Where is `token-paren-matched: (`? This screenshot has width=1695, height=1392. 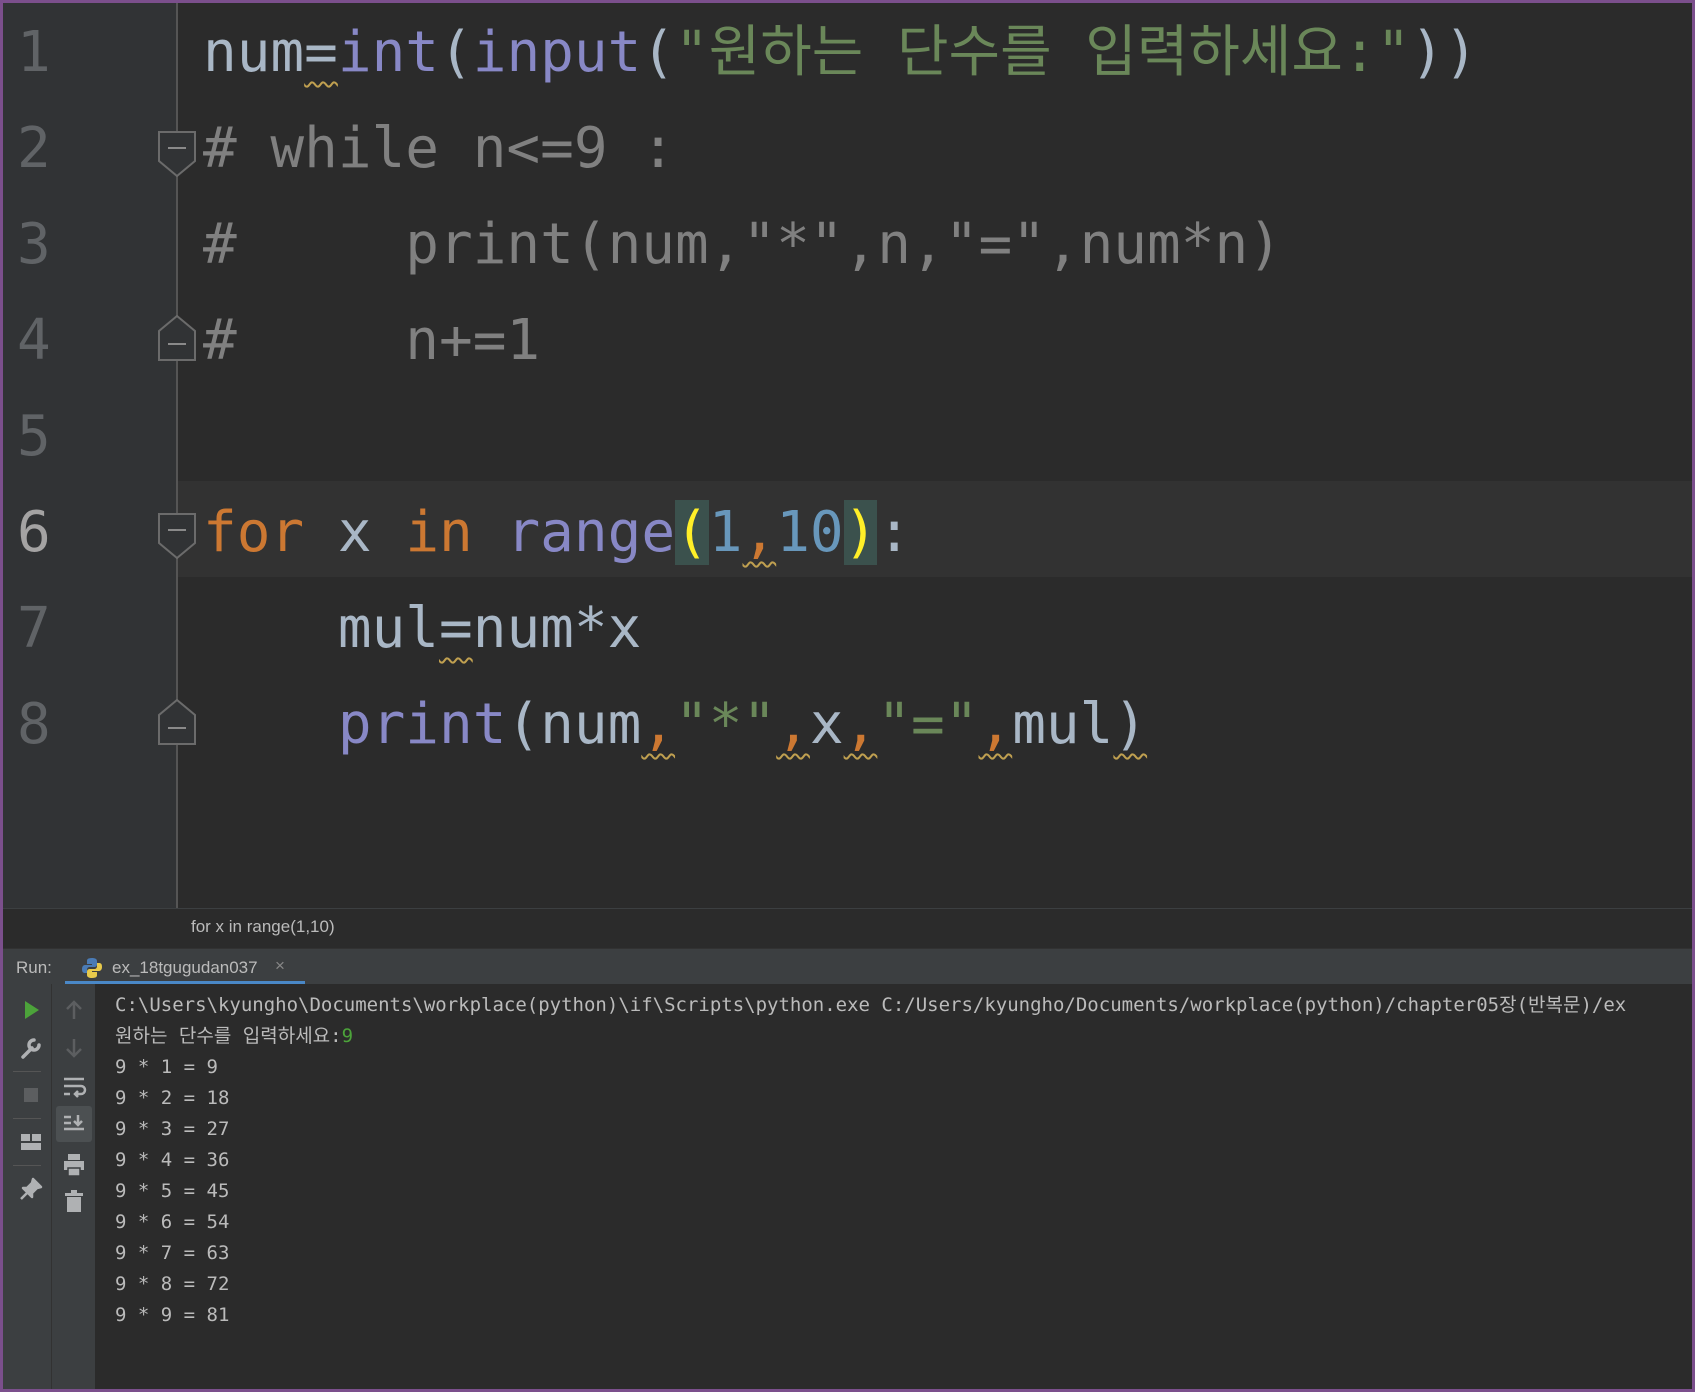
token-paren-matched: ( is located at coordinates (692, 532).